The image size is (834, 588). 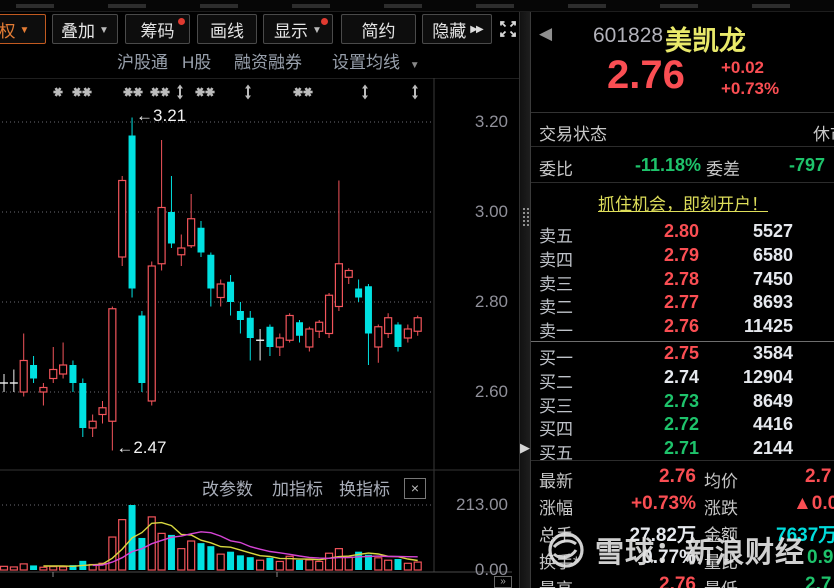 What do you see at coordinates (772, 231) in the screenshot?
I see `order-volume: 5527` at bounding box center [772, 231].